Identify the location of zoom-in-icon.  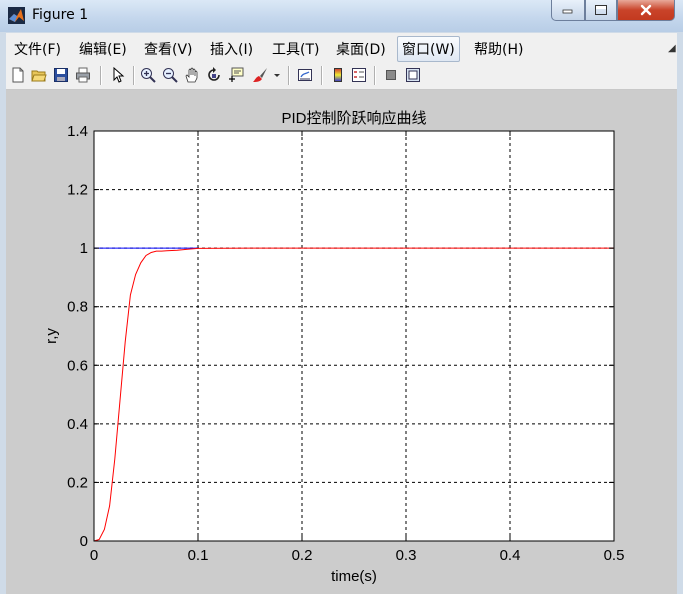
(148, 75).